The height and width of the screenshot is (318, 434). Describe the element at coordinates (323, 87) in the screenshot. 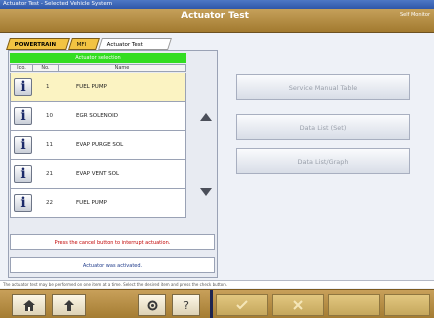

I see `service-manual-button: Service Manual Table` at that location.